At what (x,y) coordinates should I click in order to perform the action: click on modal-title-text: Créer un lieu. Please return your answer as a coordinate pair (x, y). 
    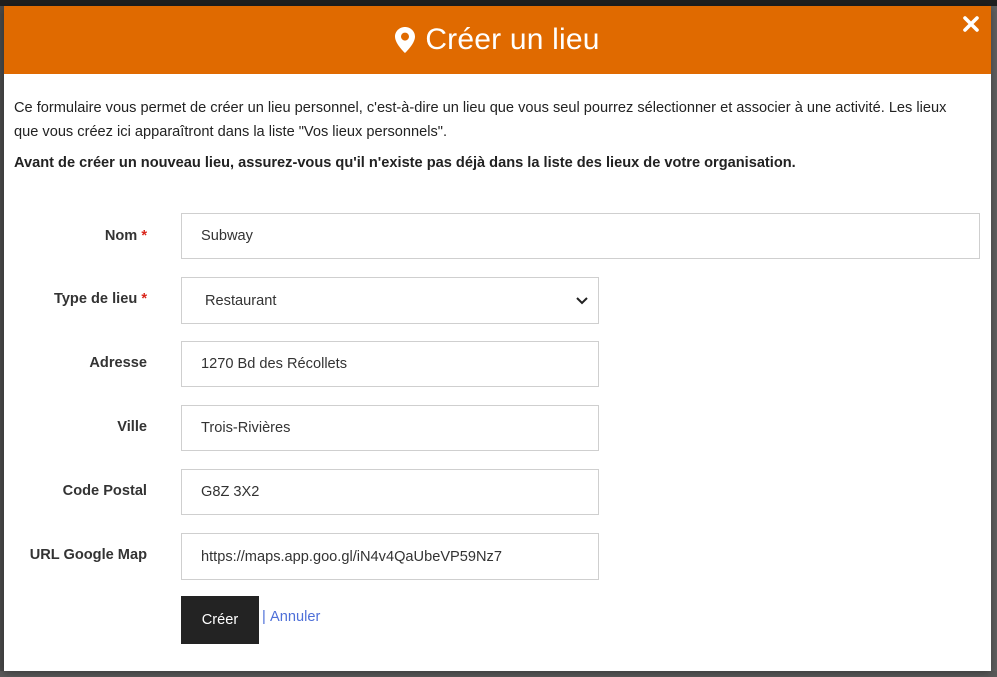
    Looking at the image, I should click on (512, 39).